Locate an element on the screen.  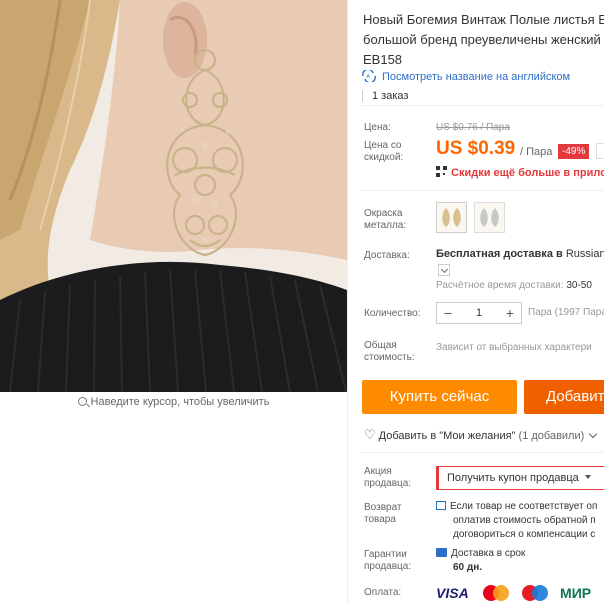
product-title-line: большой бренд преувеличены женский is located at coordinates (482, 39).